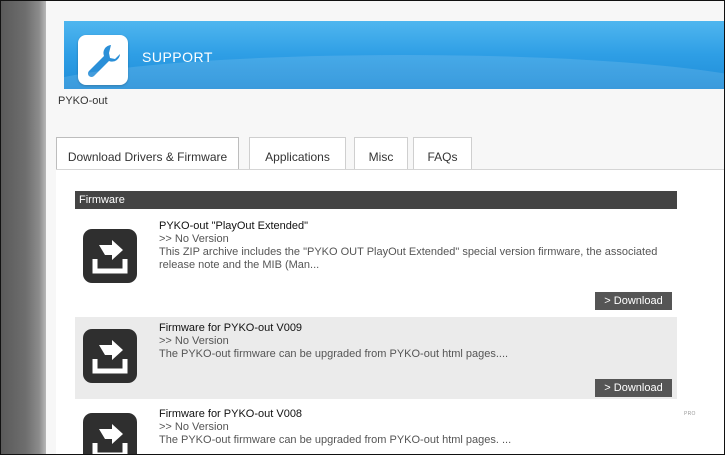  I want to click on item-title: Firmware for PYKO-out V008, so click(230, 414).